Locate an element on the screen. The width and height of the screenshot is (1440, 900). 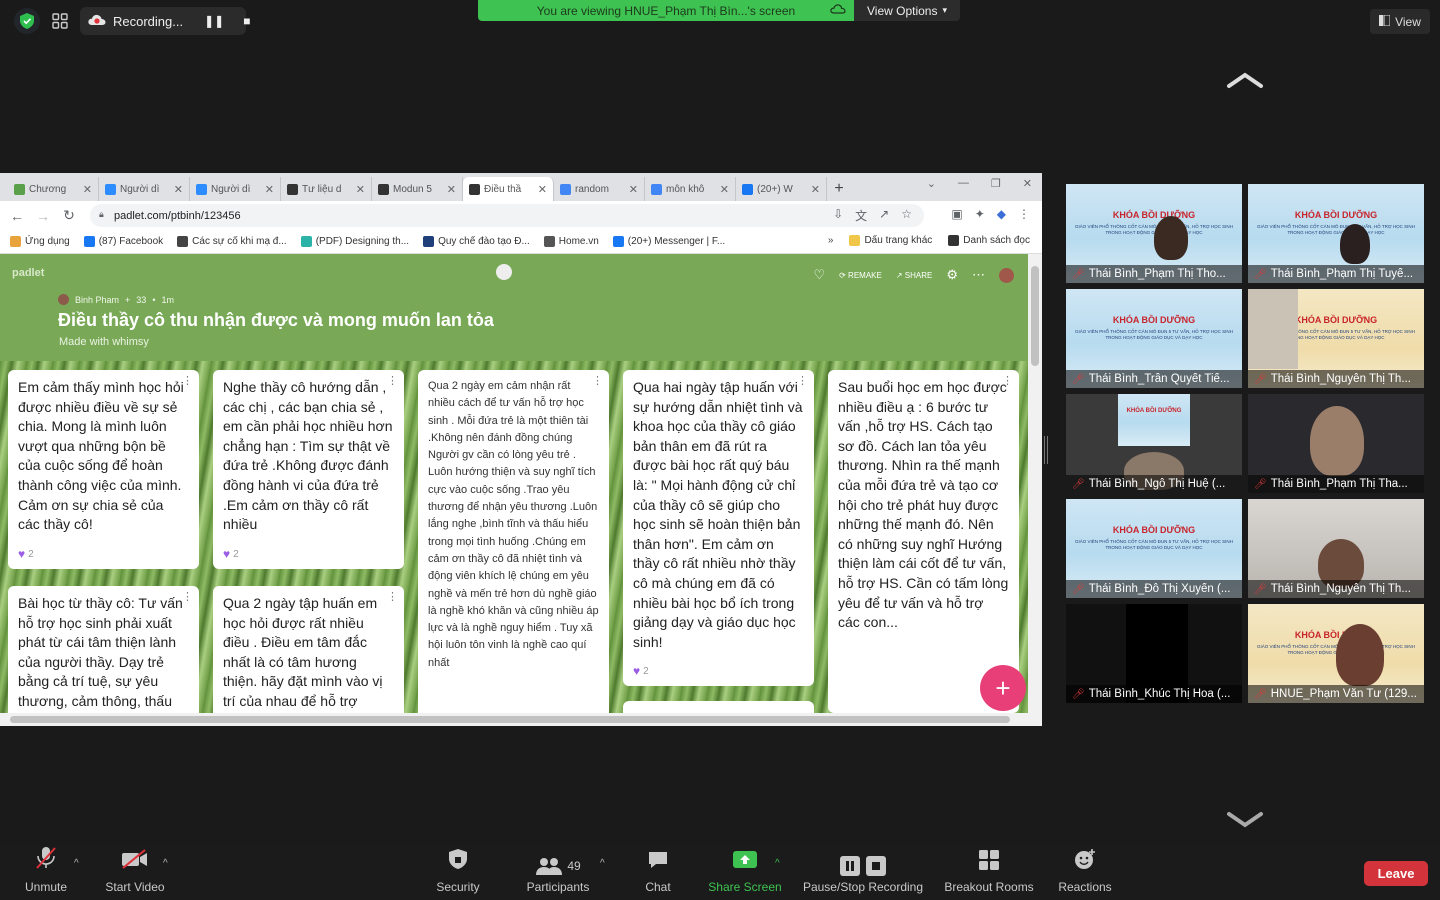
browser-tab: Điều thầ ✕ is located at coordinates (508, 189).